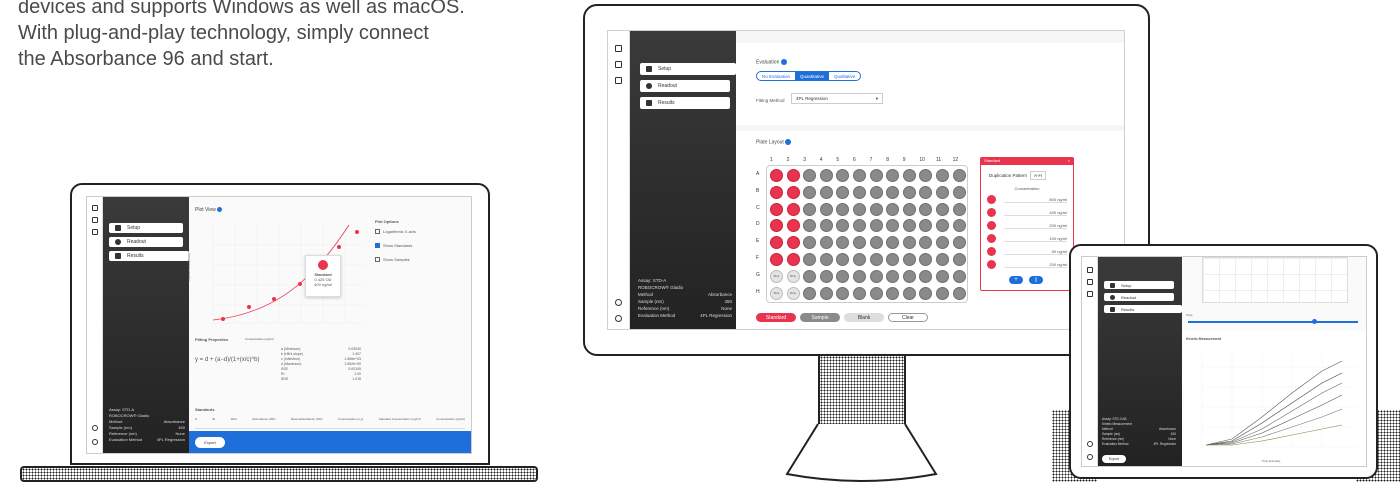  What do you see at coordinates (908, 317) in the screenshot?
I see `clear-button: Clear` at bounding box center [908, 317].